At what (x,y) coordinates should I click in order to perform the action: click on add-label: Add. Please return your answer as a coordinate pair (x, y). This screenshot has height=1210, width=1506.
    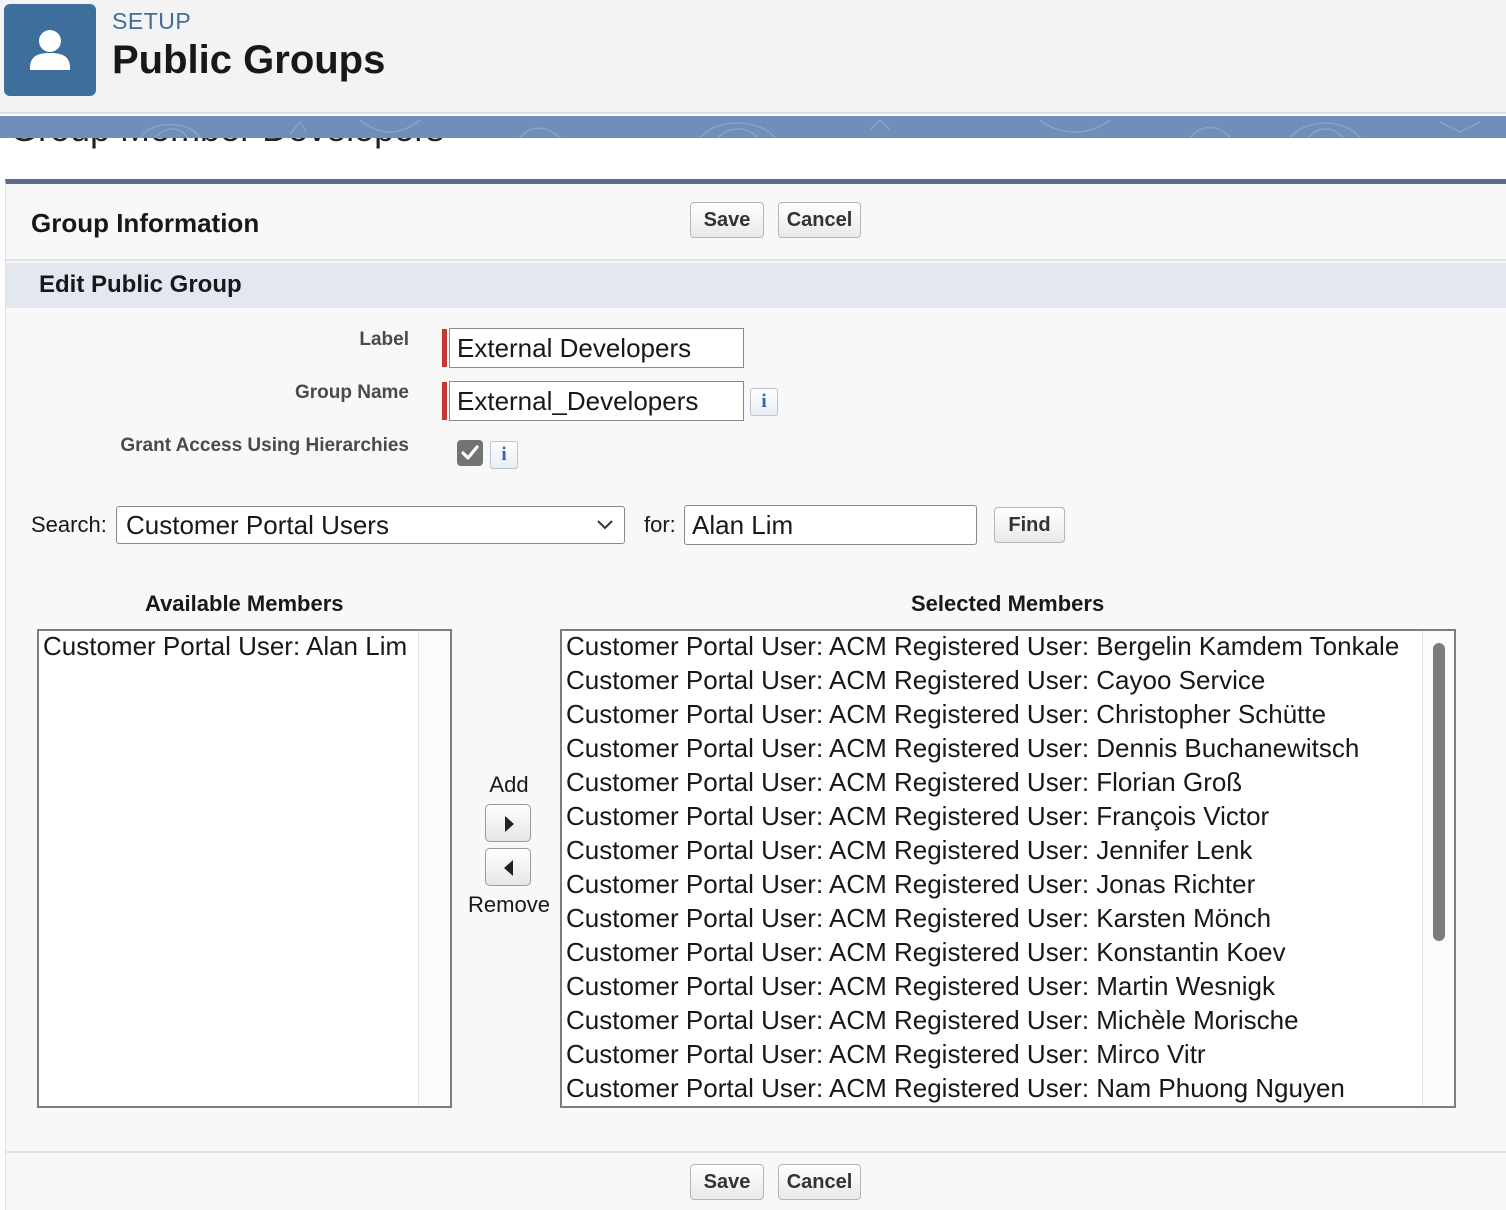
    Looking at the image, I should click on (509, 784).